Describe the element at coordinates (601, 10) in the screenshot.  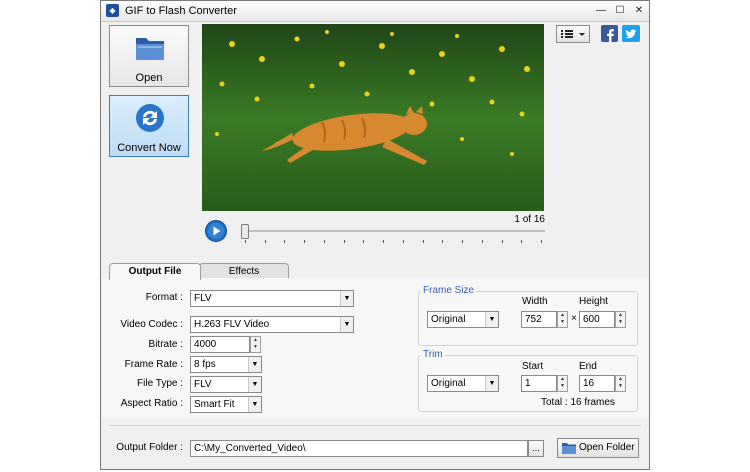
I see `minimize-button: —` at that location.